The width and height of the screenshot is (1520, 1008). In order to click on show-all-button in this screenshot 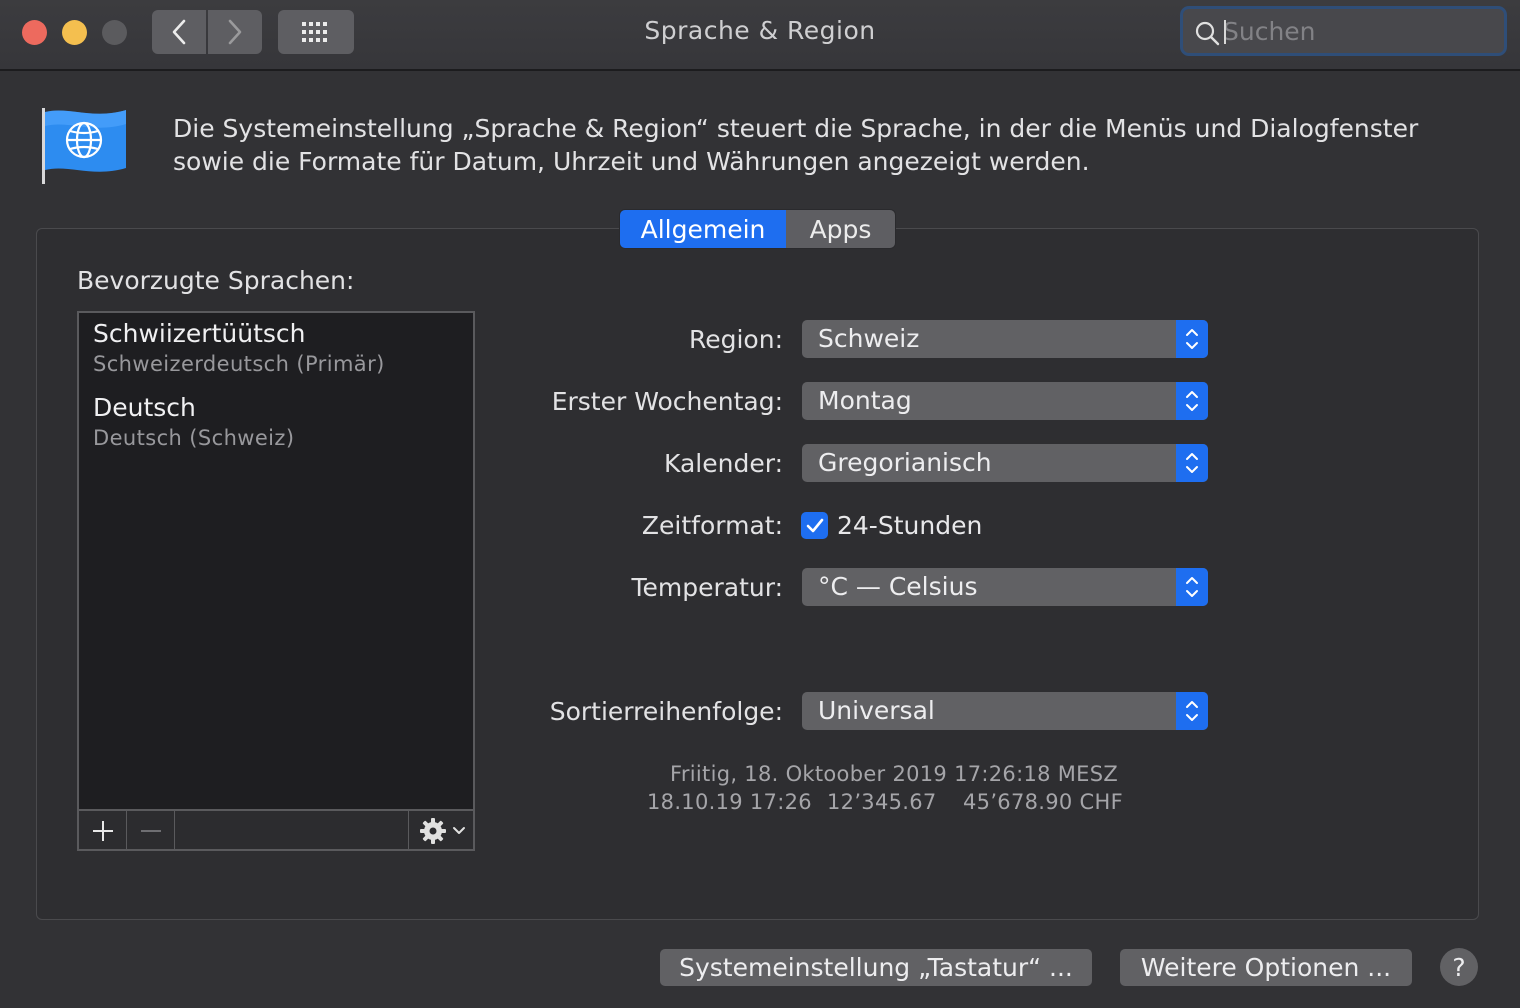, I will do `click(316, 32)`.